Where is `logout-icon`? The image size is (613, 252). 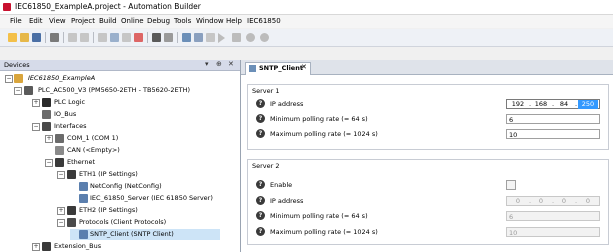 logout-icon is located at coordinates (210, 37).